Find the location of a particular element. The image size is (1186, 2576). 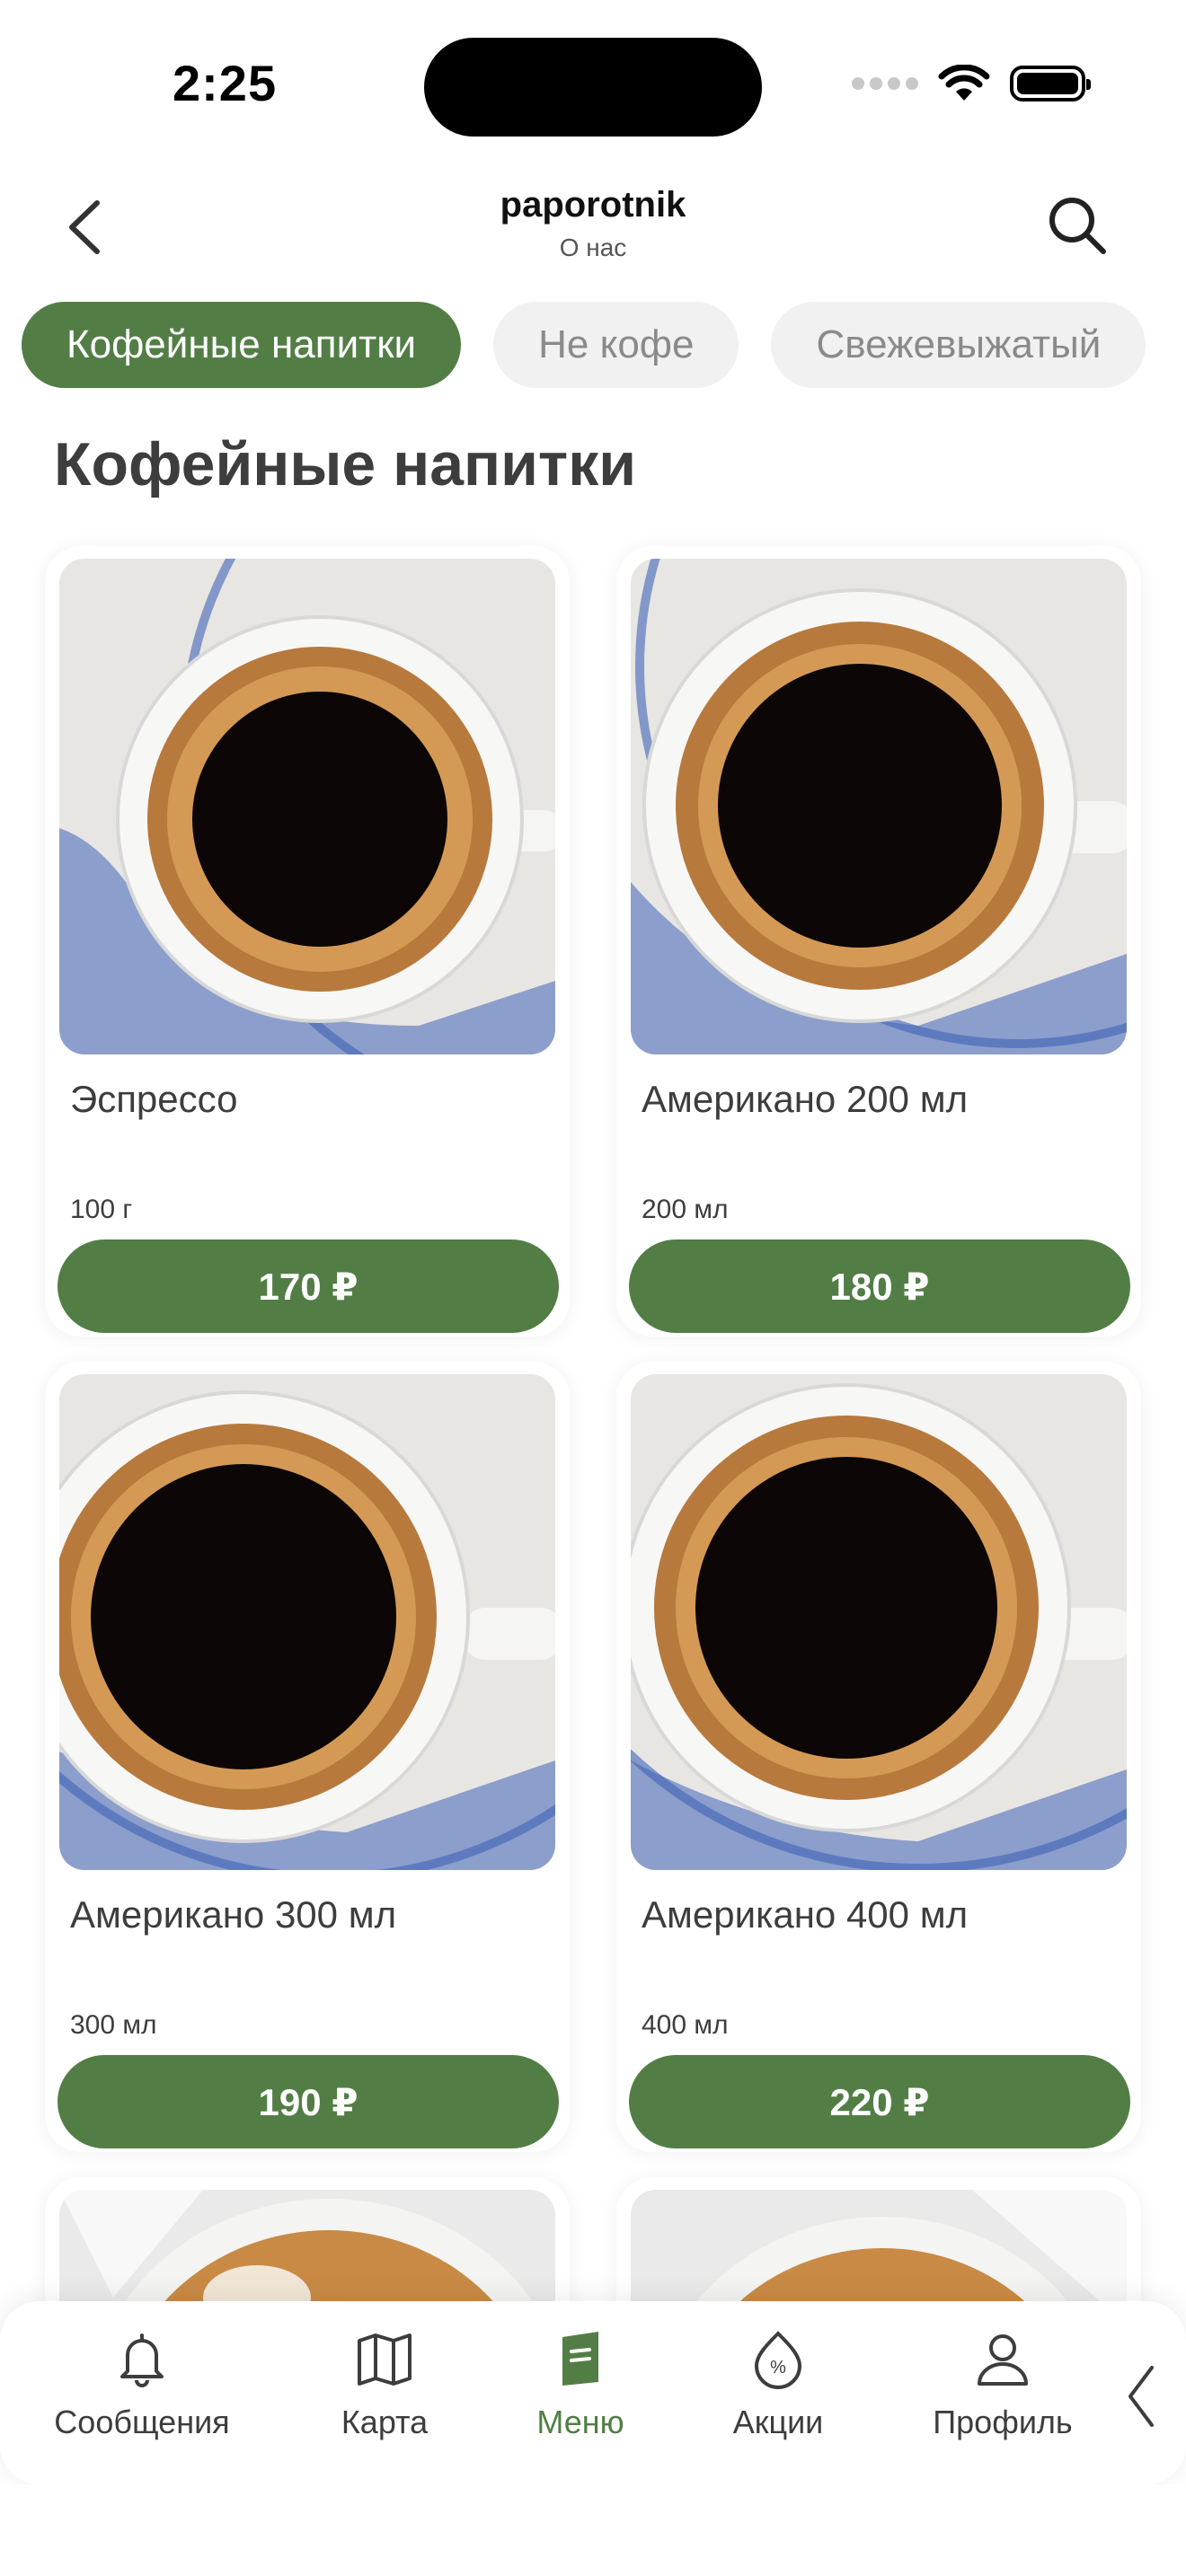

nav-promotions: % Акции is located at coordinates (778, 2384).